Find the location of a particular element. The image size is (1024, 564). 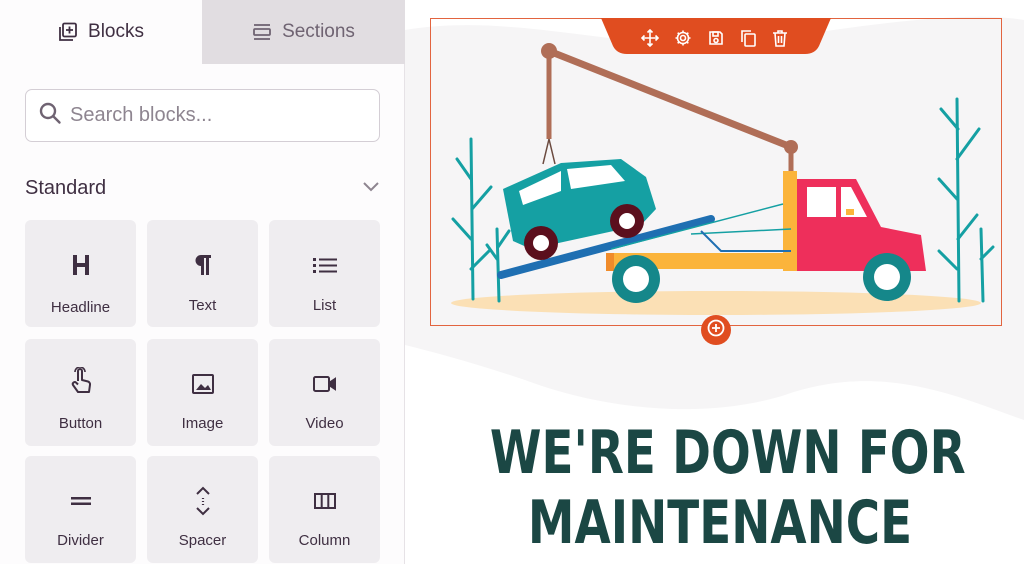

block-label: Headline is located at coordinates (80, 307).